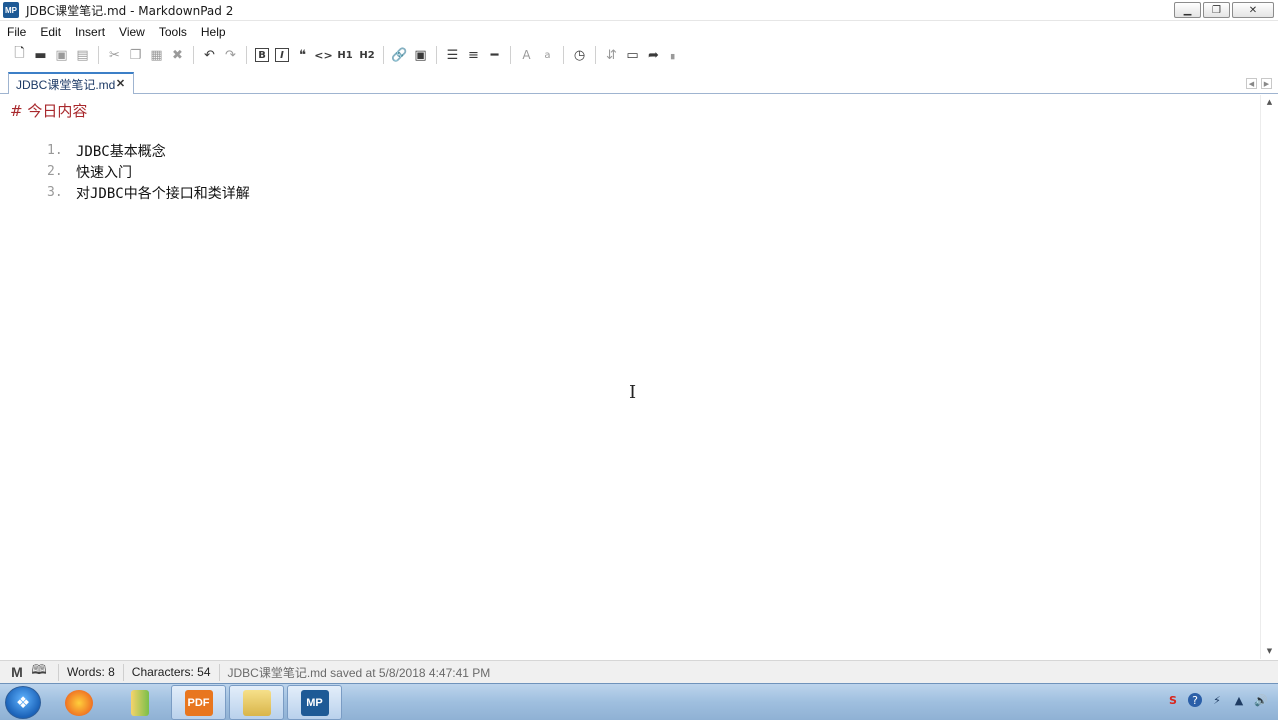 This screenshot has width=1278, height=720. What do you see at coordinates (173, 32) in the screenshot?
I see `menu-tools: Tools` at bounding box center [173, 32].